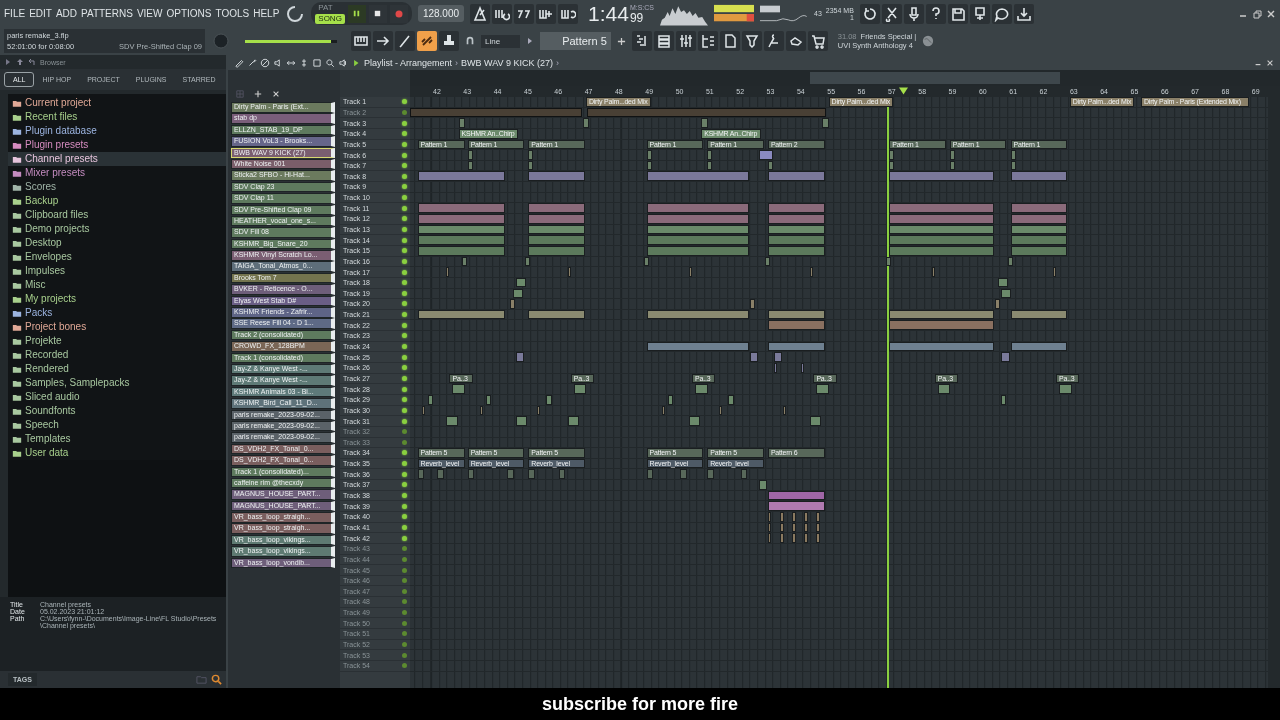 The height and width of the screenshot is (720, 1280). I want to click on browser-item: Plugin database, so click(117, 131).